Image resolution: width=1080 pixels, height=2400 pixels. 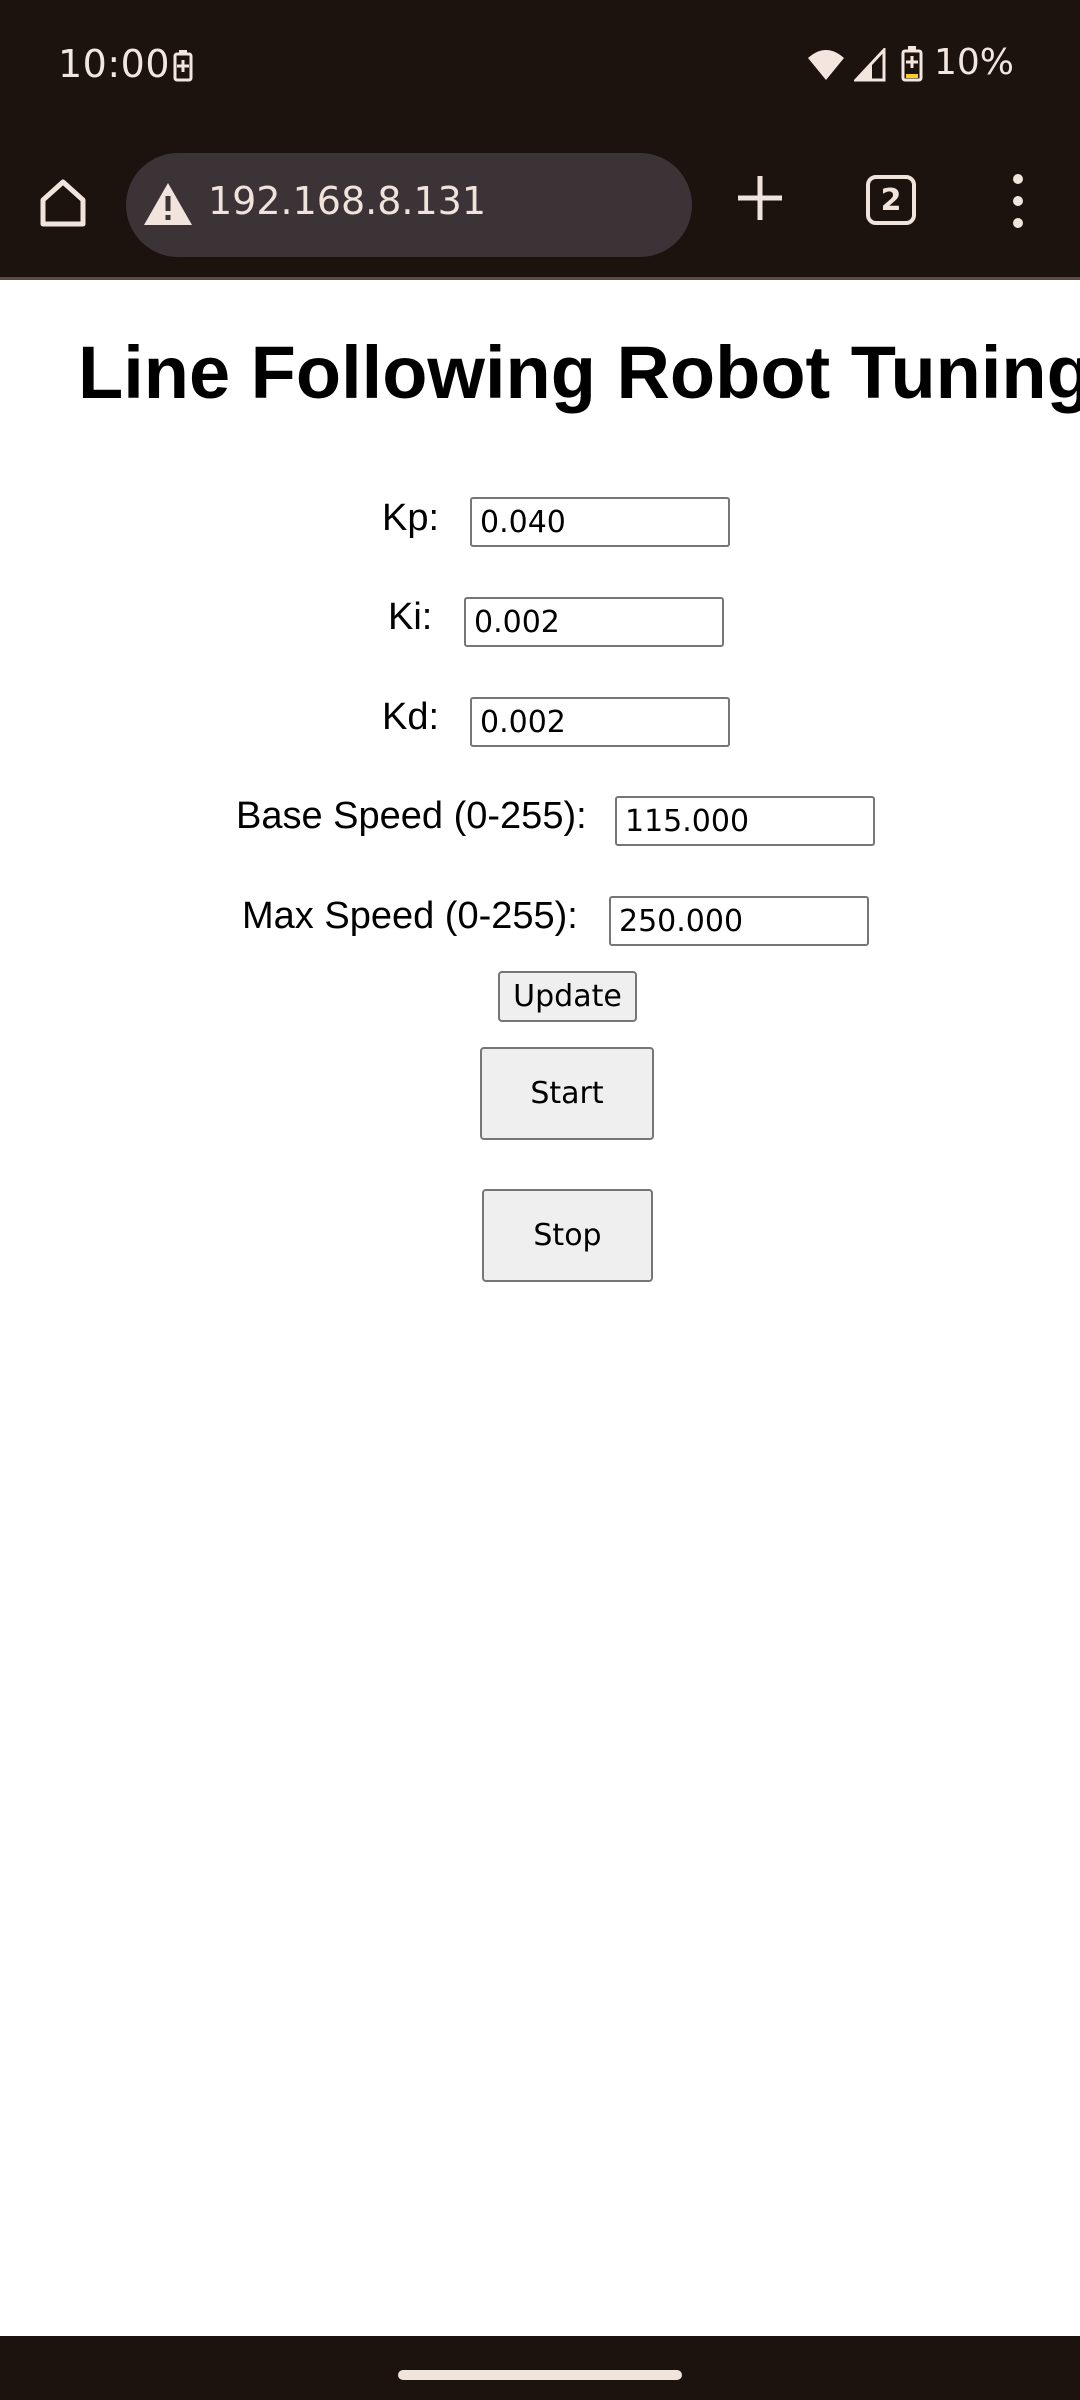 What do you see at coordinates (891, 200) in the screenshot?
I see `tab-switcher-button: 2` at bounding box center [891, 200].